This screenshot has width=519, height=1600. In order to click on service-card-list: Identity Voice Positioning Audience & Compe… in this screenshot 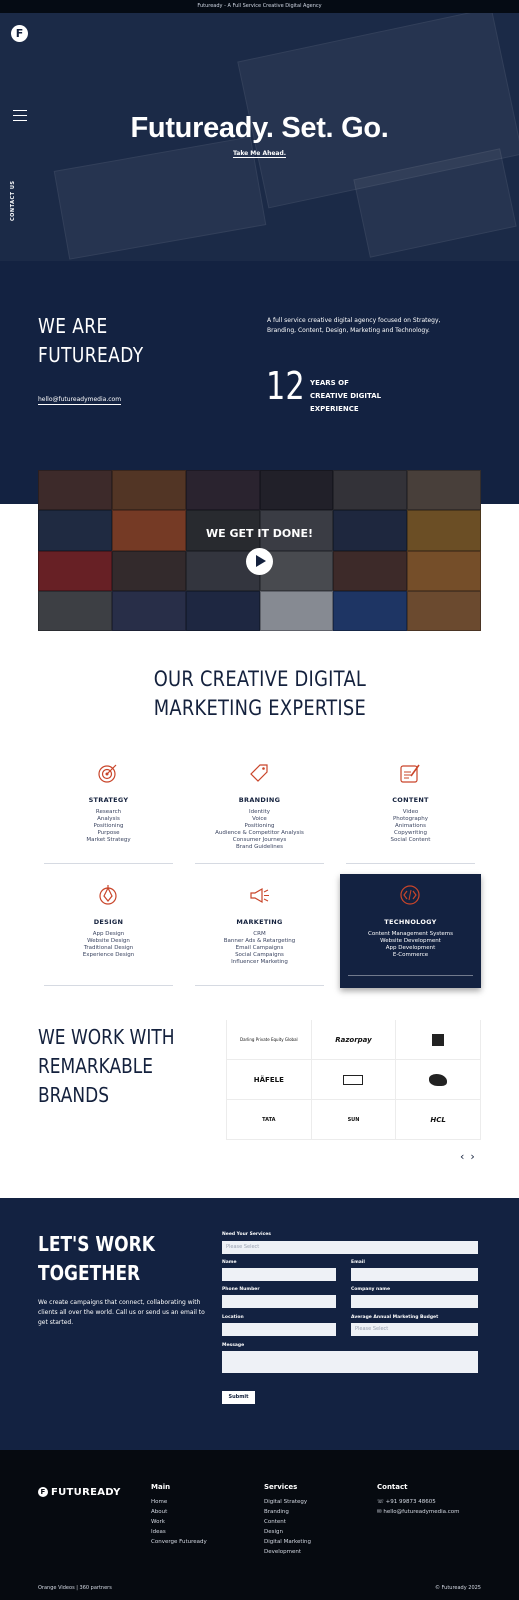, I will do `click(259, 829)`.